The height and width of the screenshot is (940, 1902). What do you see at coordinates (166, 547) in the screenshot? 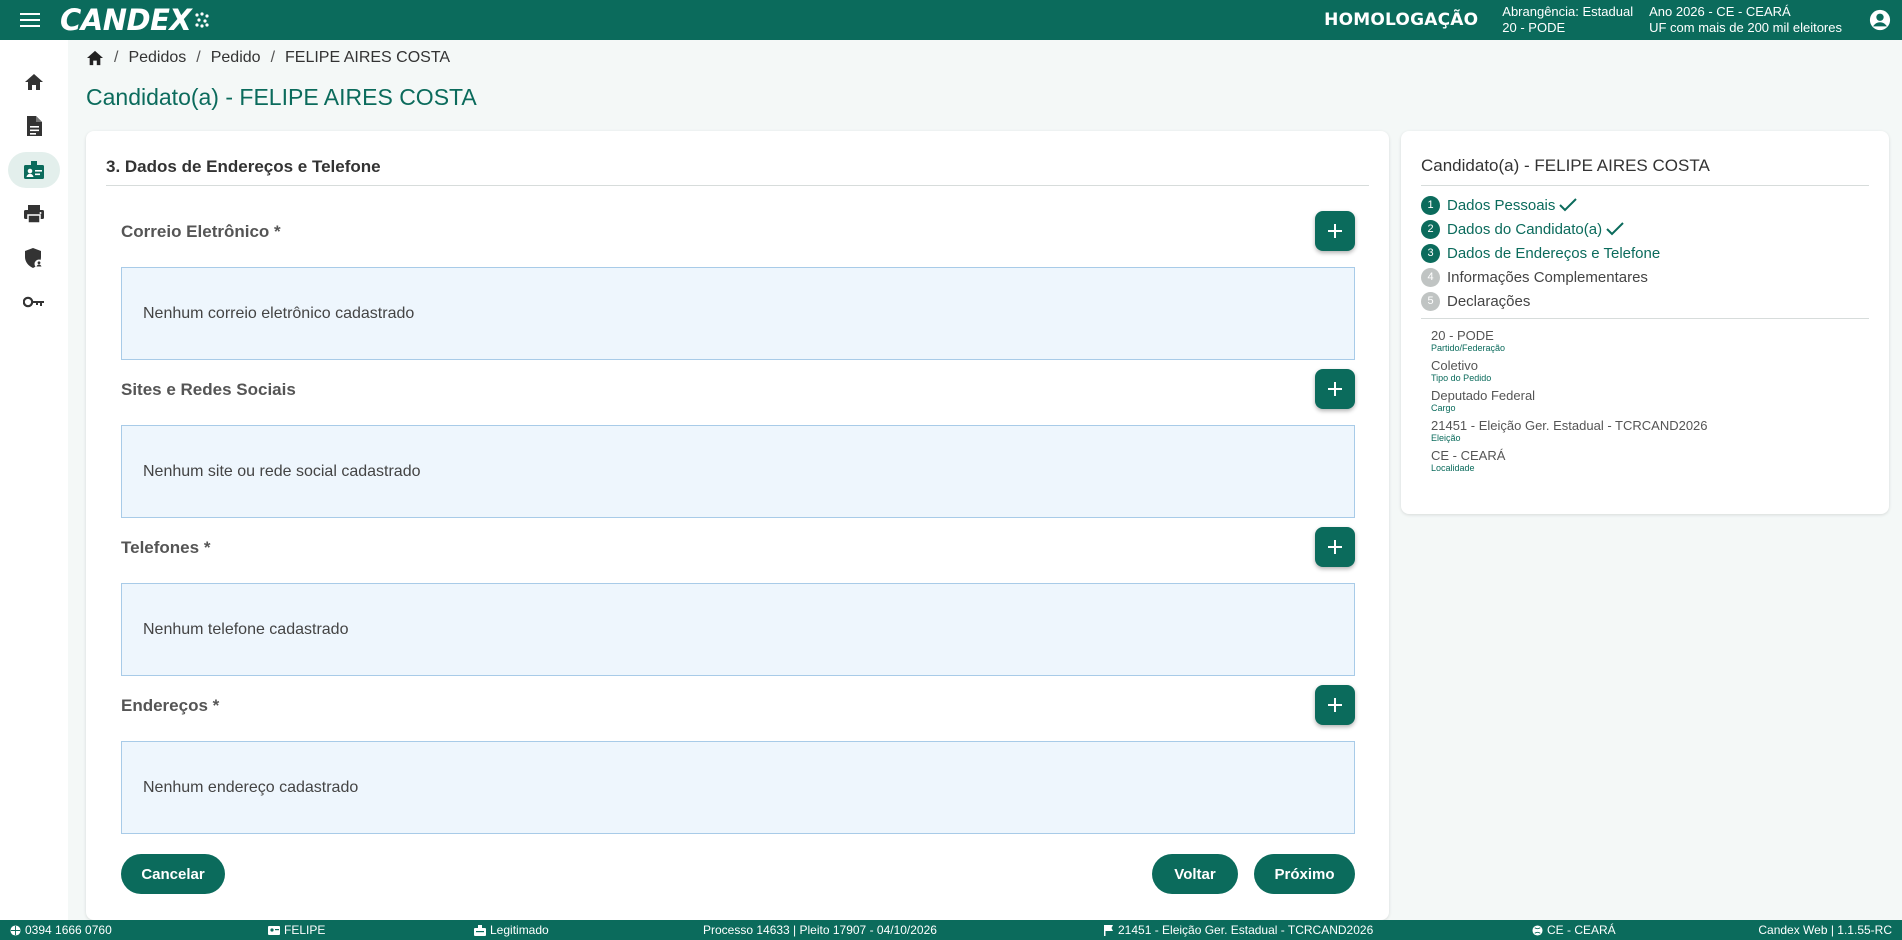
I see `phones-label: Telefones *` at bounding box center [166, 547].